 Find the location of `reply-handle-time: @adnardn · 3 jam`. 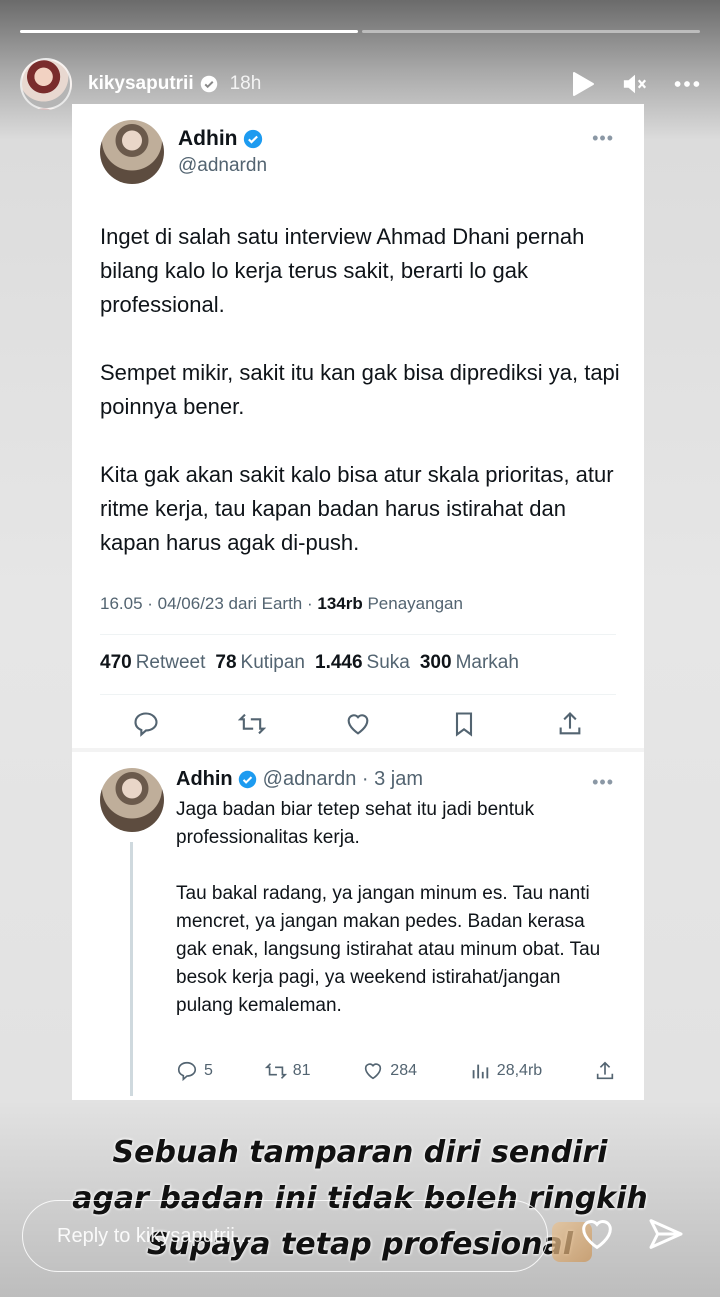

reply-handle-time: @adnardn · 3 jam is located at coordinates (343, 779).